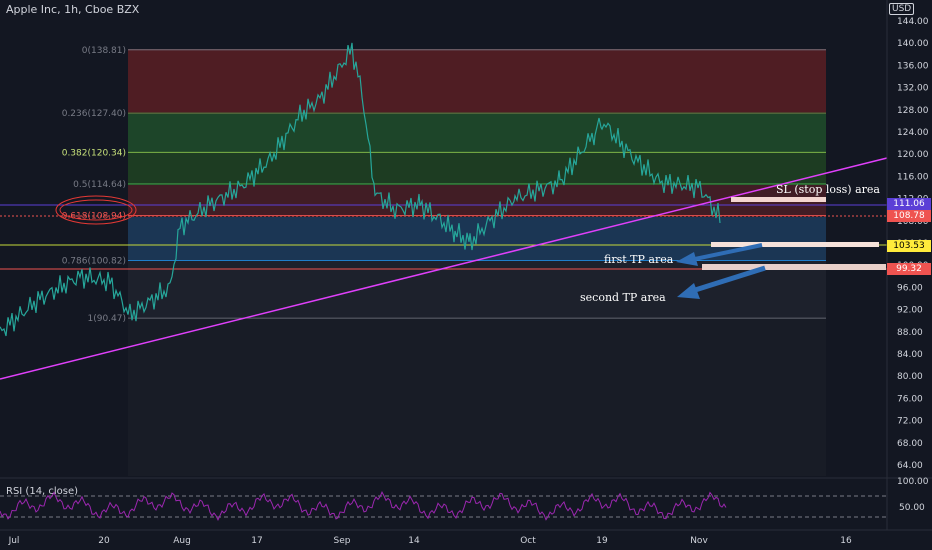  I want to click on price-tick: 132.00, so click(913, 89).